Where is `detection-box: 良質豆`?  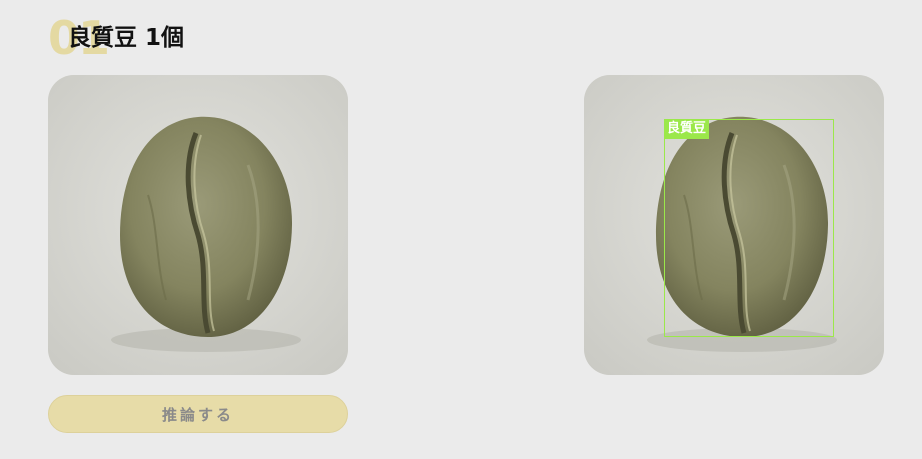
detection-box: 良質豆 is located at coordinates (749, 228).